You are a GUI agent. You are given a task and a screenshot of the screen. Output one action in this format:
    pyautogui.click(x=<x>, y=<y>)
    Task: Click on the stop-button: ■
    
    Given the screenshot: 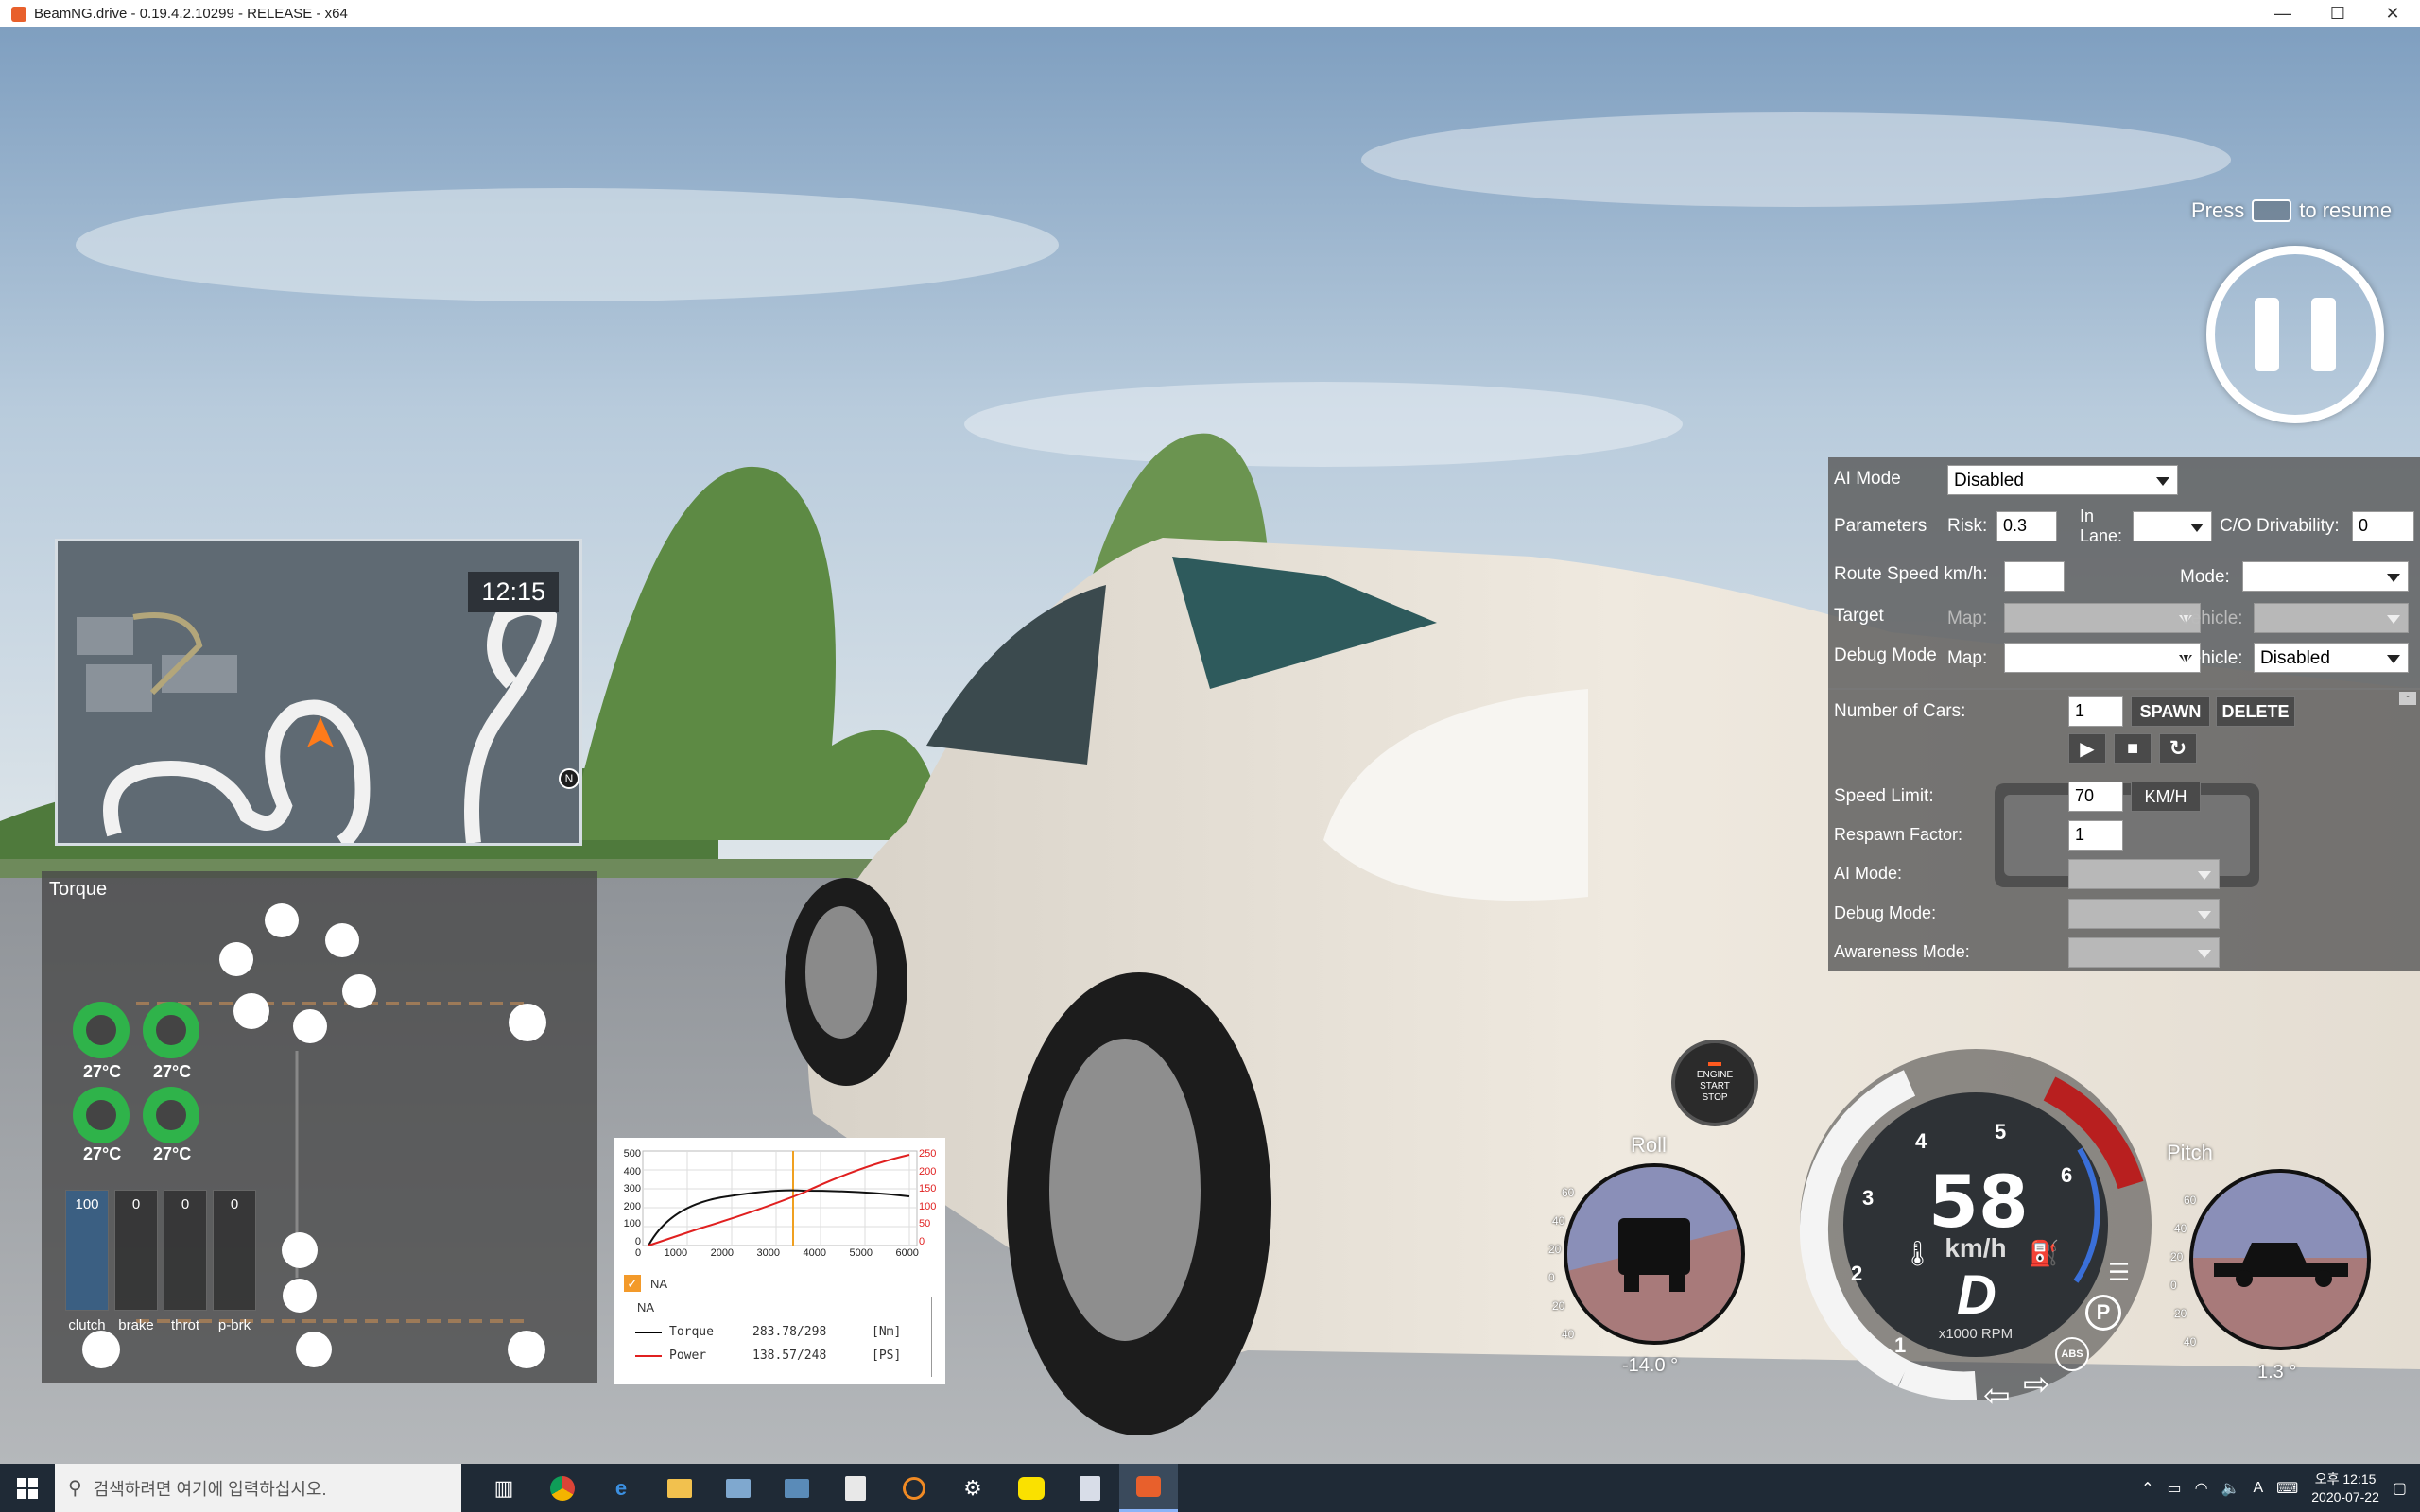 What is the action you would take?
    pyautogui.click(x=2133, y=748)
    